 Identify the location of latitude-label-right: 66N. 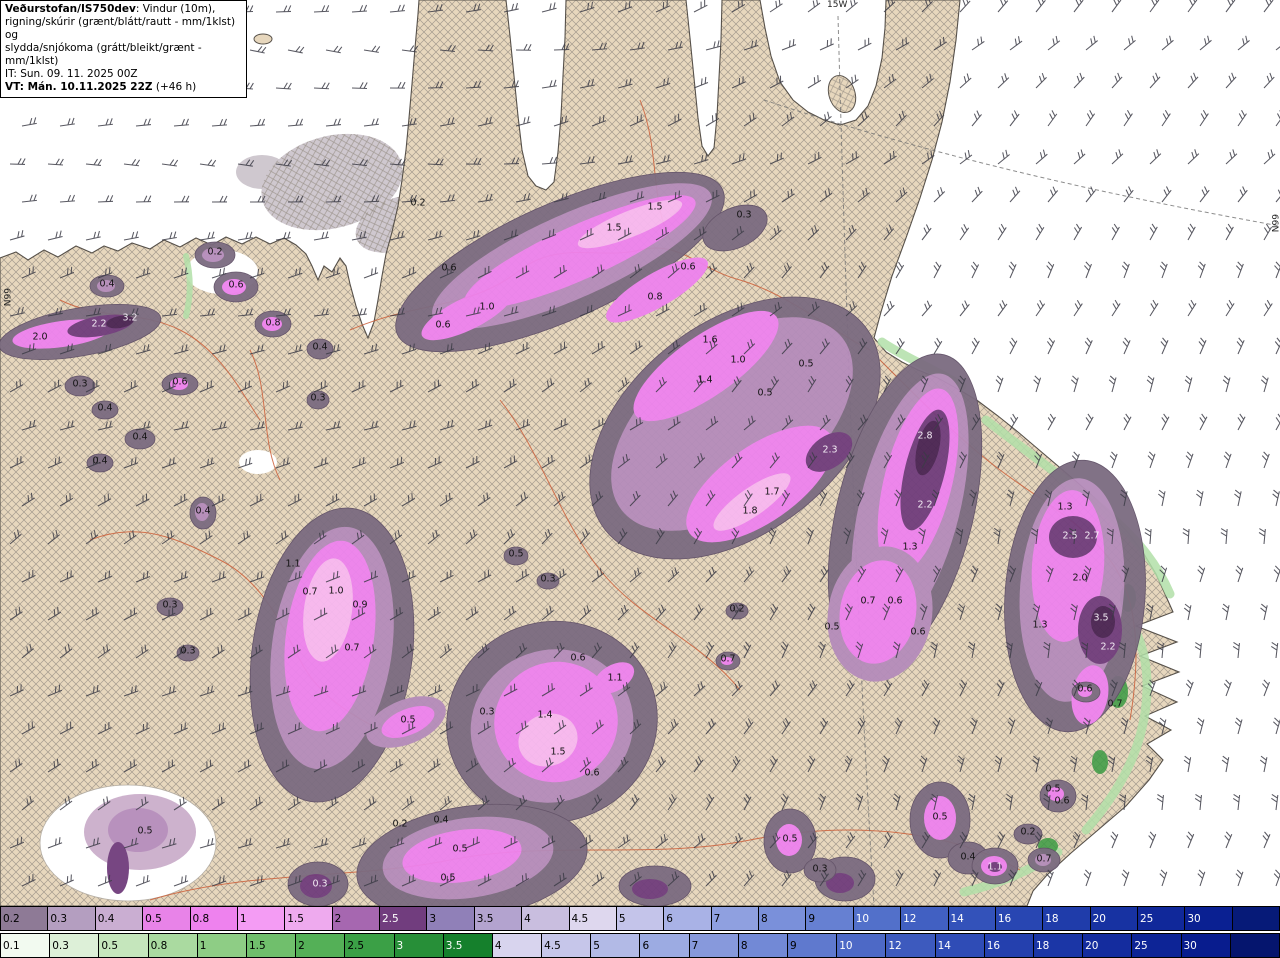
(1274, 223).